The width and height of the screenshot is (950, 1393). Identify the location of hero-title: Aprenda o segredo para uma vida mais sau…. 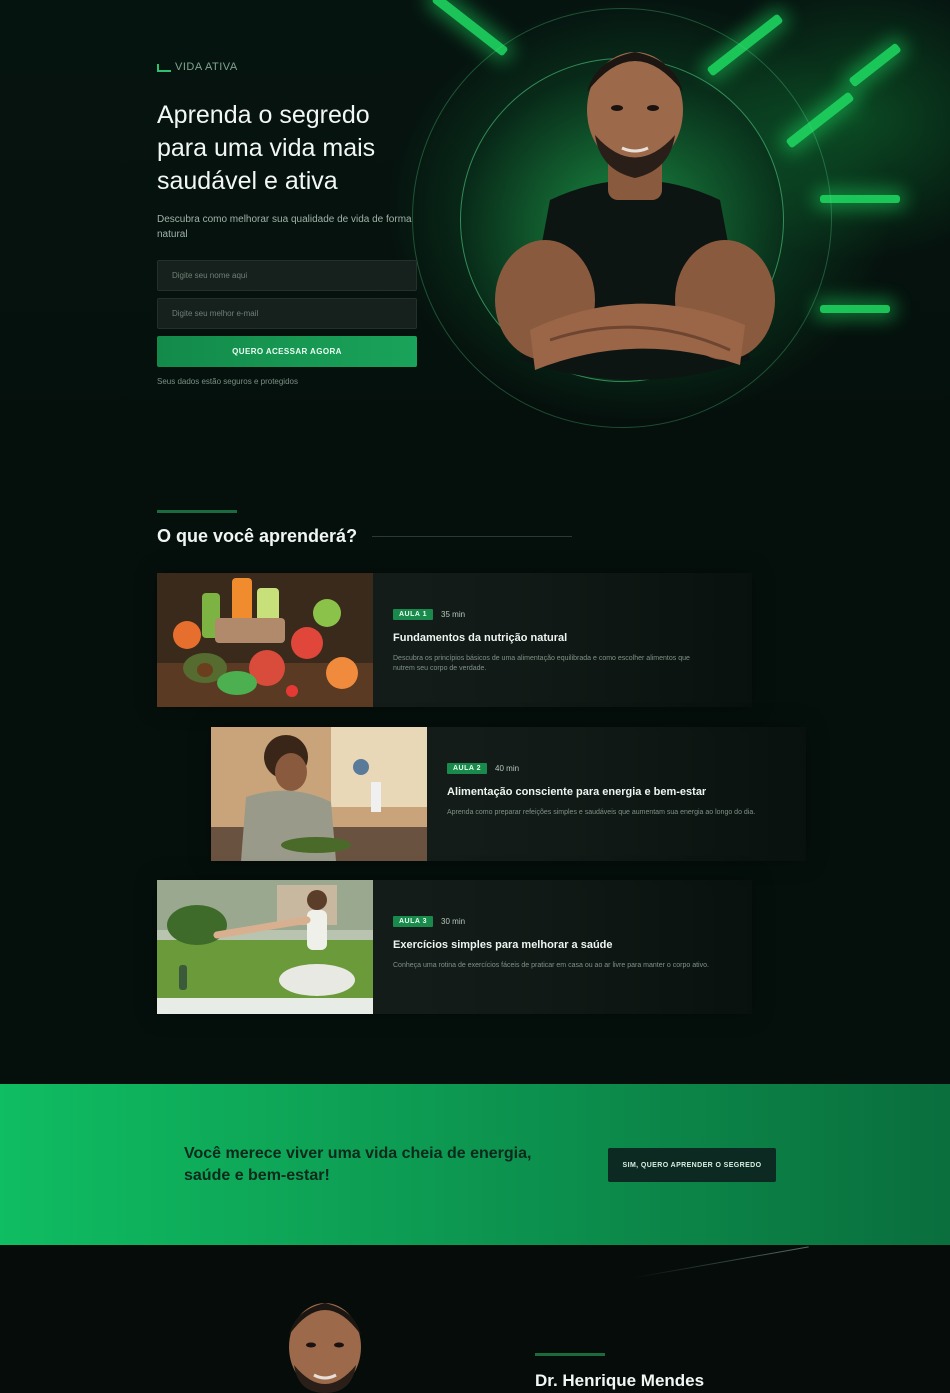
(266, 148).